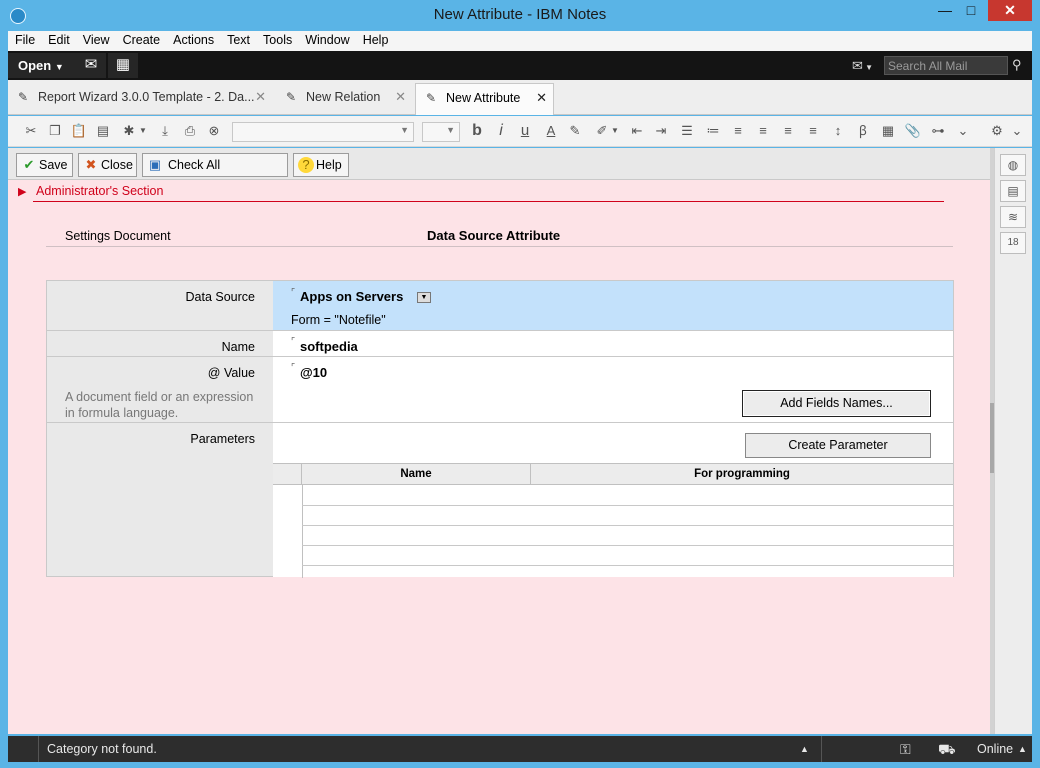  I want to click on help-button: ? Help, so click(321, 165).